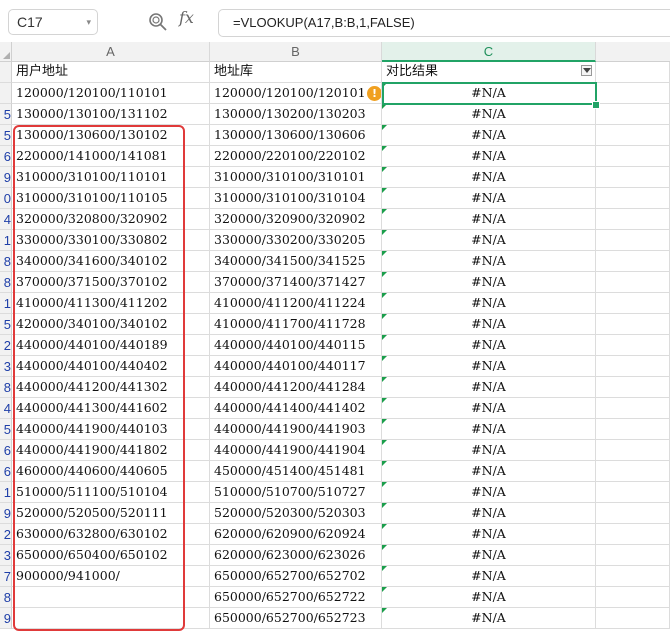  What do you see at coordinates (6, 345) in the screenshot?
I see `row-number: 2` at bounding box center [6, 345].